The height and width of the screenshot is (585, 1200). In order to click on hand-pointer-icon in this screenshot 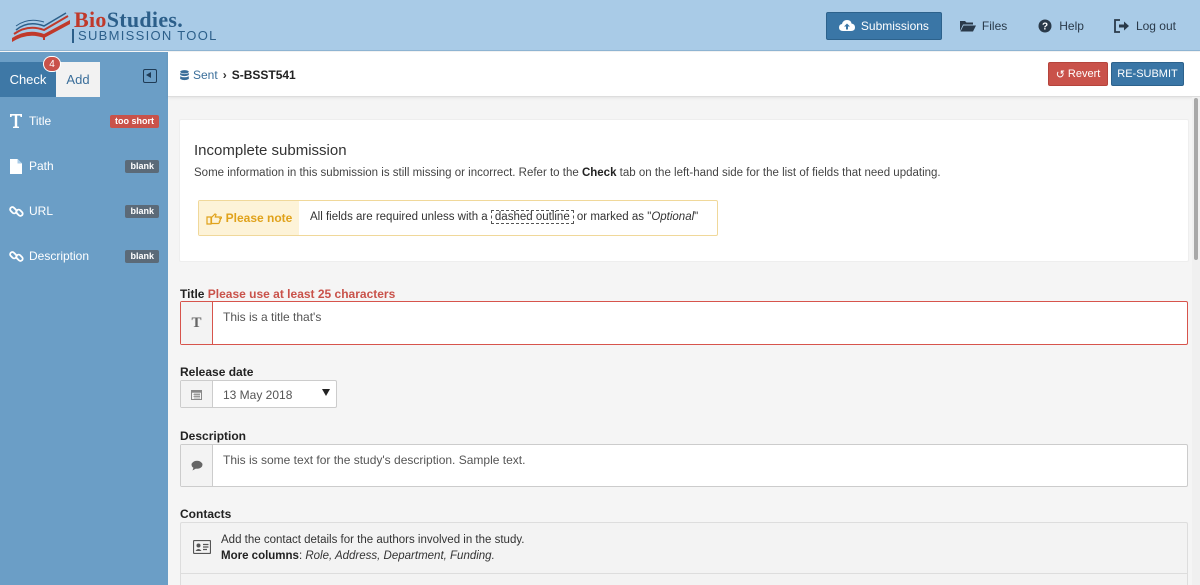, I will do `click(214, 218)`.